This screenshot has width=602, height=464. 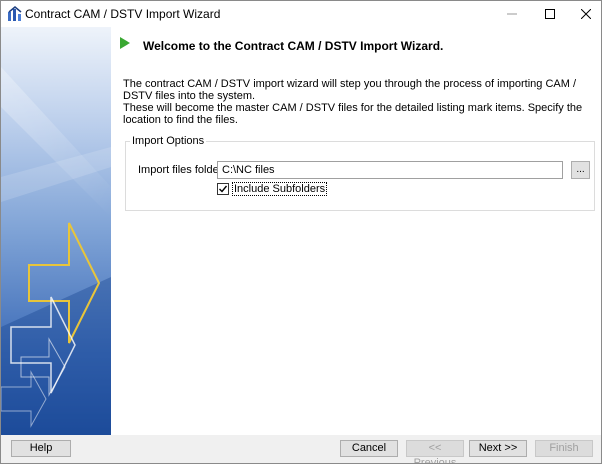 What do you see at coordinates (435, 451) in the screenshot?
I see `previous-button: << Previous` at bounding box center [435, 451].